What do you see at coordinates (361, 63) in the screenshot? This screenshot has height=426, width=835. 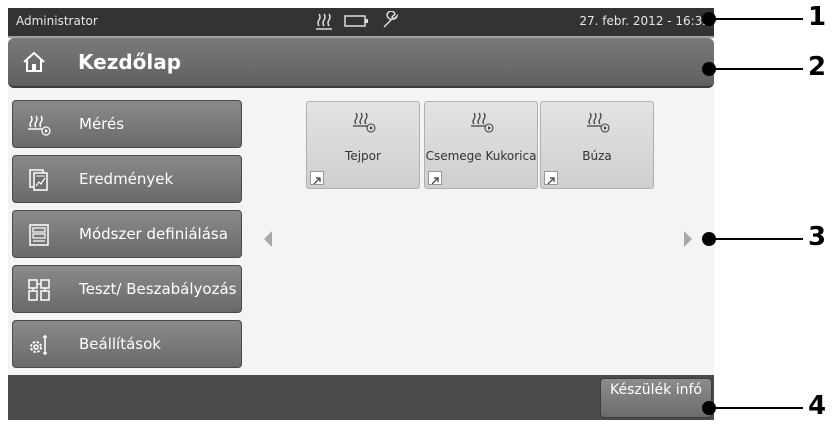 I see `title-bar: Kezdőlap` at bounding box center [361, 63].